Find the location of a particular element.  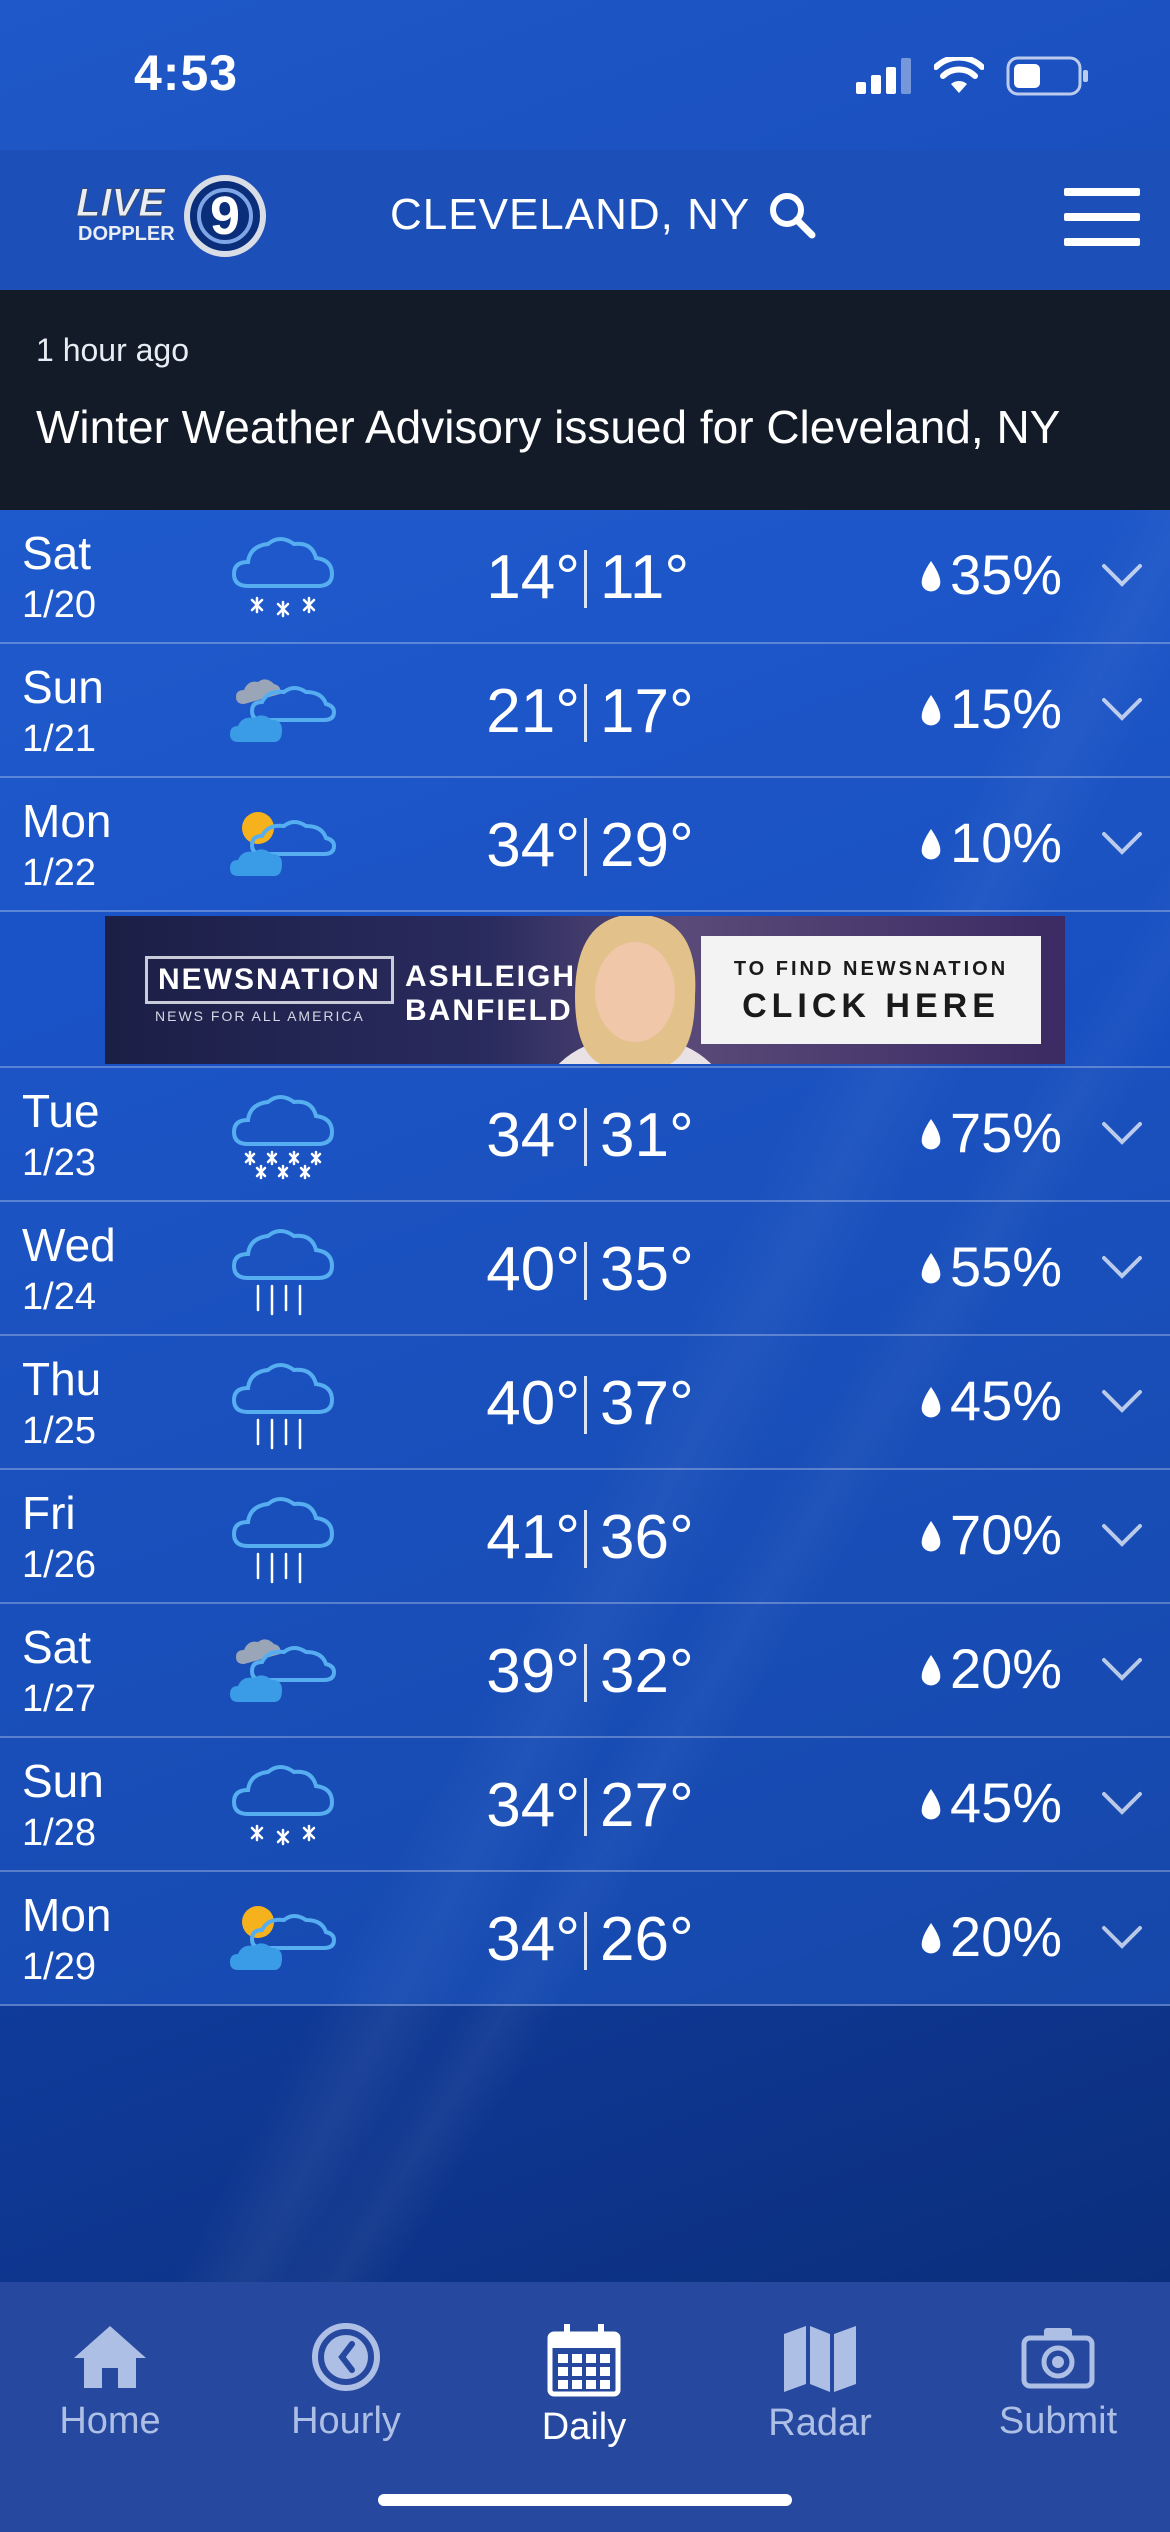

forecast-row: Sun 1/21 21° 17° 15% is located at coordinates (585, 711).